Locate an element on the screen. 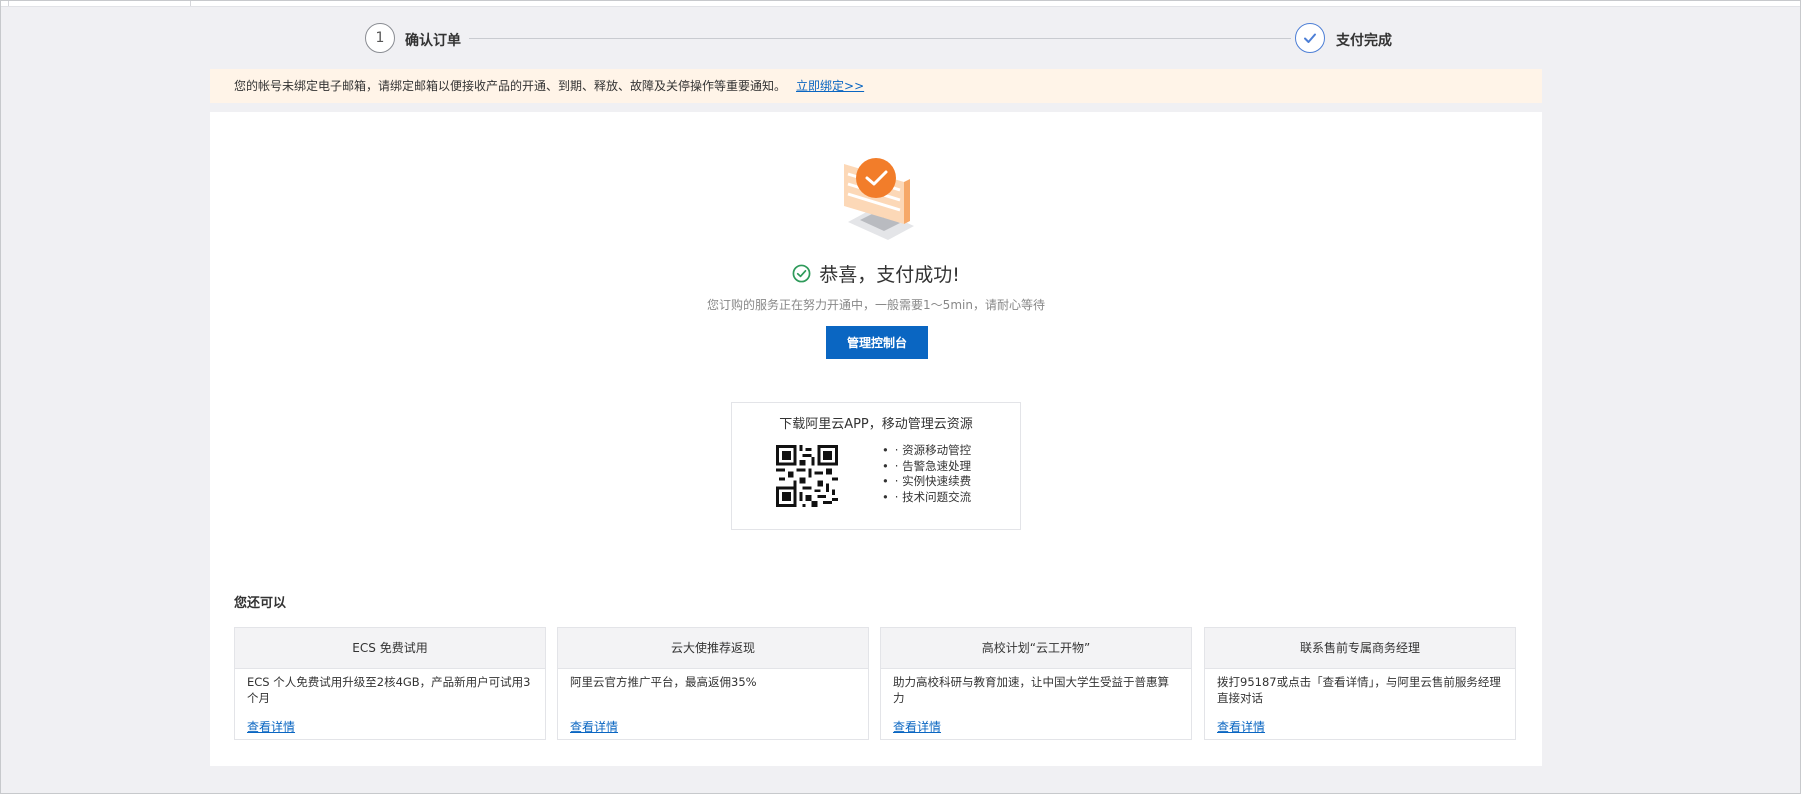 This screenshot has height=794, width=1801. list-item: · 技术问题交流 is located at coordinates (926, 498).